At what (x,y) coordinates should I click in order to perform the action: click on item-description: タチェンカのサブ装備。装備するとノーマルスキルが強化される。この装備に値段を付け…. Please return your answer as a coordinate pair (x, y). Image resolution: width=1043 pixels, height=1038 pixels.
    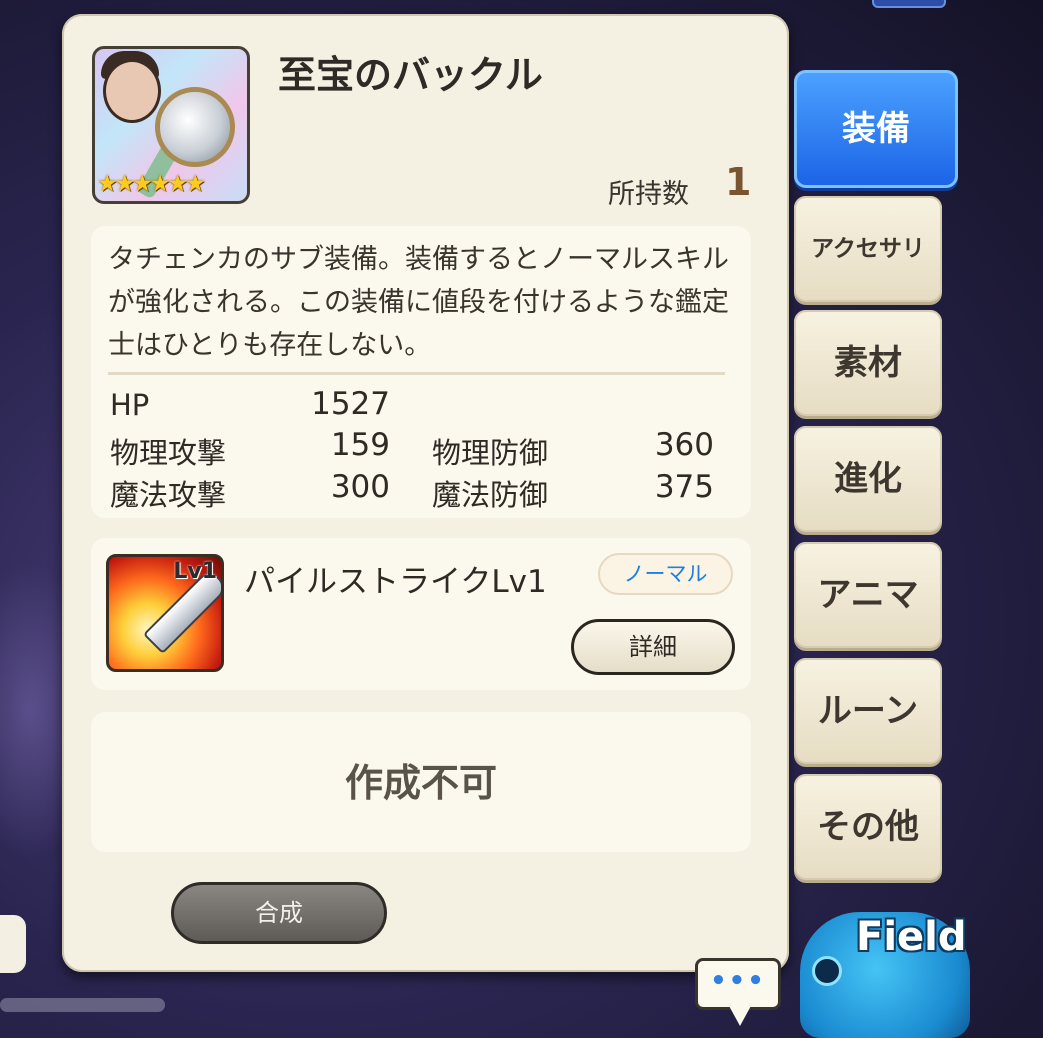
    Looking at the image, I should click on (418, 302).